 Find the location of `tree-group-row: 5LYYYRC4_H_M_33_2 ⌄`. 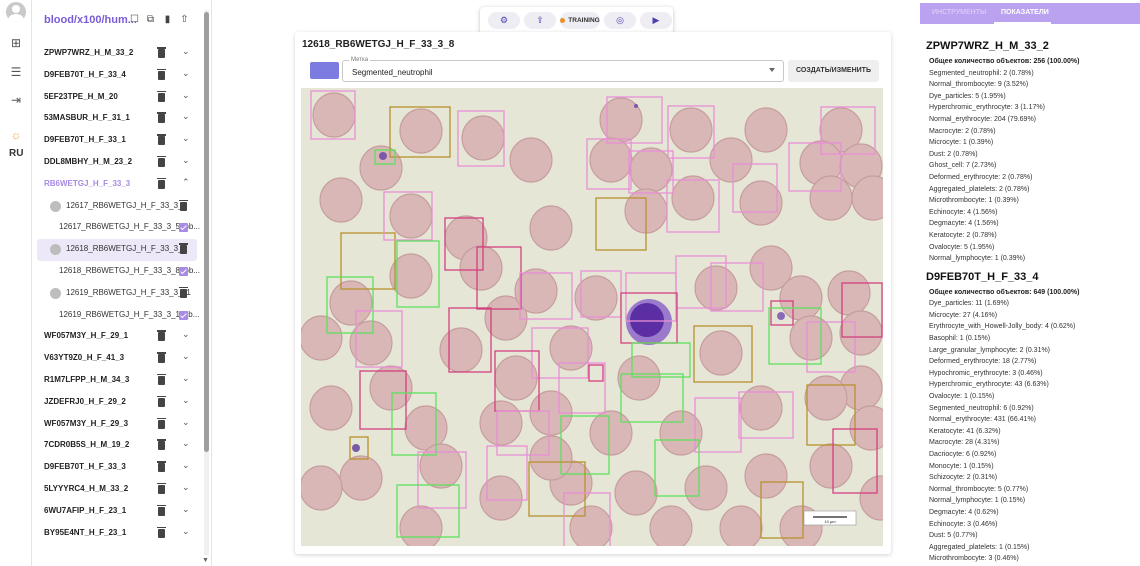

tree-group-row: 5LYYYRC4_H_M_33_2 ⌄ is located at coordinates (117, 490).